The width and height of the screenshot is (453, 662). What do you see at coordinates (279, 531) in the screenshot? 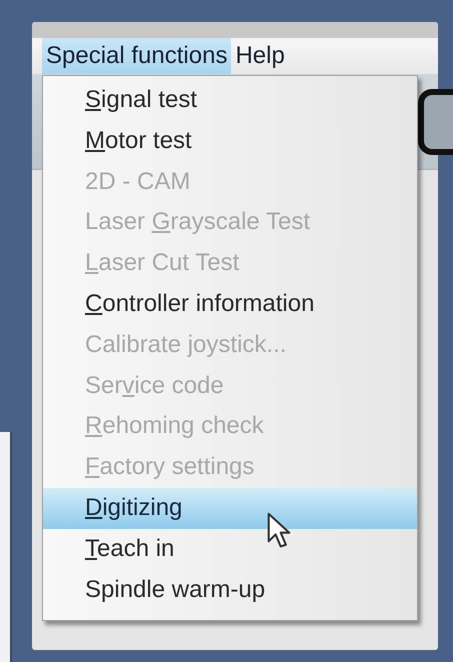
I see `cursor-icon` at bounding box center [279, 531].